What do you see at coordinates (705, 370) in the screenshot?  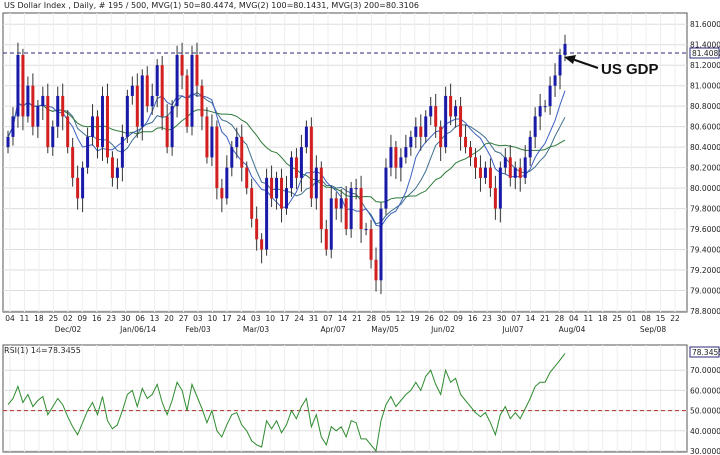 I see `rsi-tick-label: 70.0000` at bounding box center [705, 370].